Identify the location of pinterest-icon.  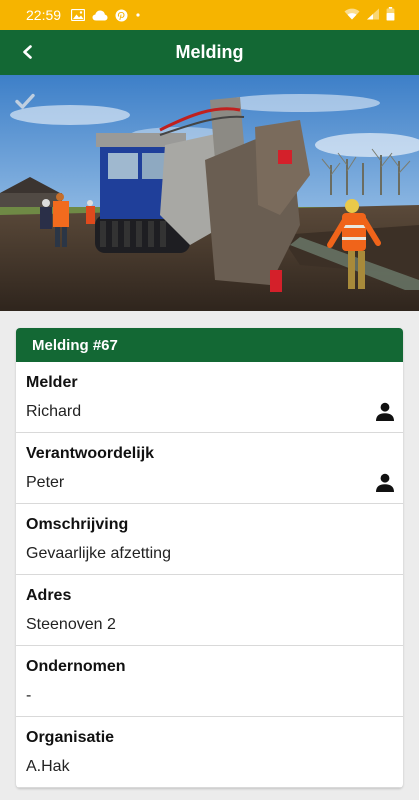
(121, 15).